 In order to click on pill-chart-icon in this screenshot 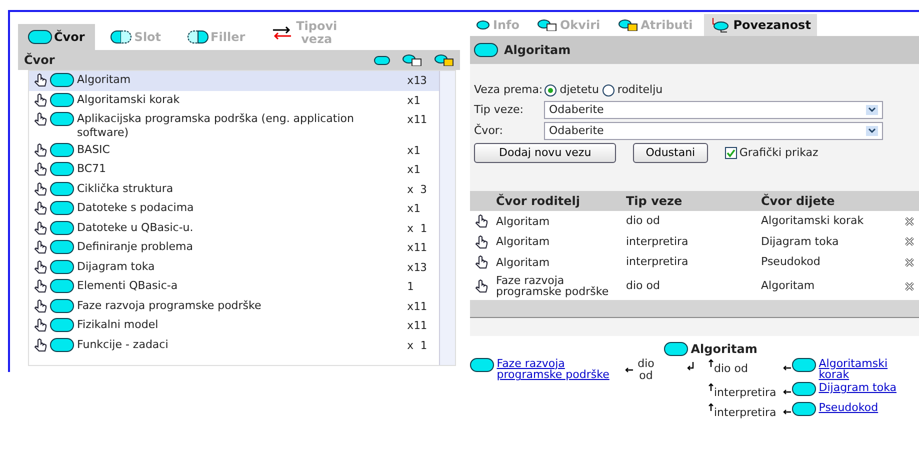, I will do `click(444, 60)`.